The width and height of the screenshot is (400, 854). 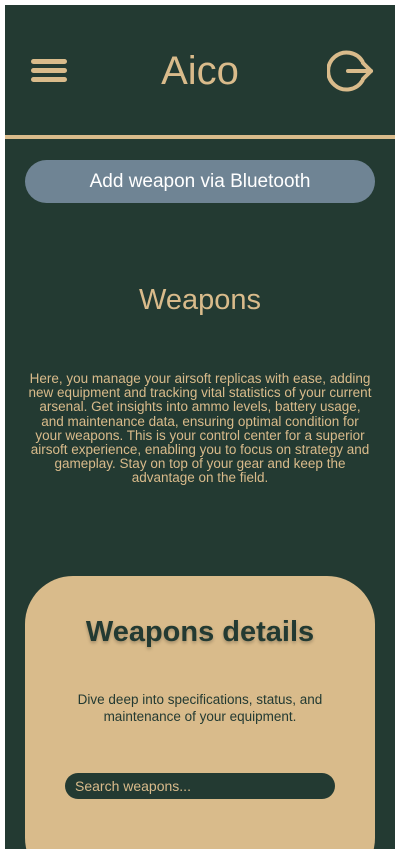 What do you see at coordinates (200, 137) in the screenshot?
I see `header-divider` at bounding box center [200, 137].